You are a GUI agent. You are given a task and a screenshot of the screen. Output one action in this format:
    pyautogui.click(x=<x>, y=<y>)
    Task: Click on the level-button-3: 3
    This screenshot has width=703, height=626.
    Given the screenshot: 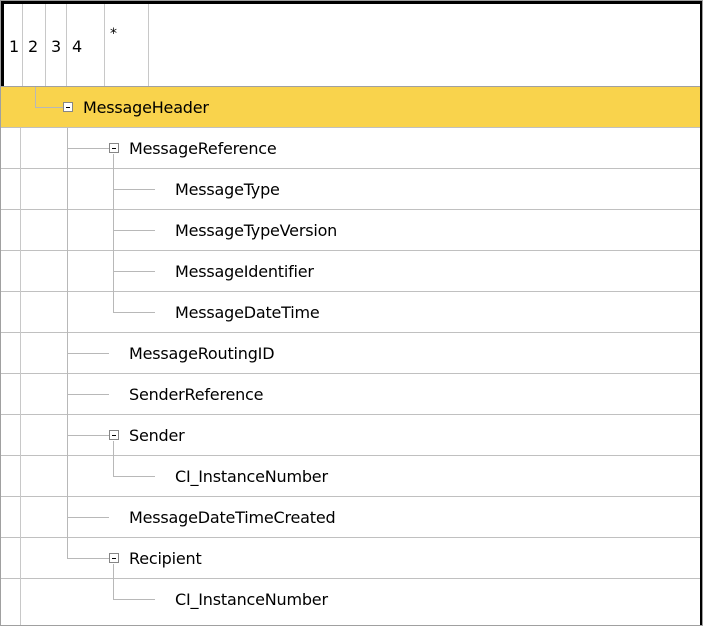 What is the action you would take?
    pyautogui.click(x=56, y=45)
    